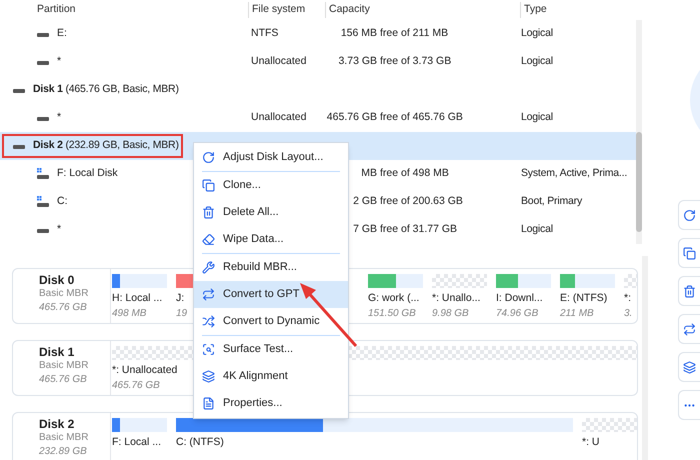 This screenshot has height=460, width=700. Describe the element at coordinates (106, 90) in the screenshot. I see `disk-title: Disk 1 (465.76 GB, Basic, MBR)` at that location.